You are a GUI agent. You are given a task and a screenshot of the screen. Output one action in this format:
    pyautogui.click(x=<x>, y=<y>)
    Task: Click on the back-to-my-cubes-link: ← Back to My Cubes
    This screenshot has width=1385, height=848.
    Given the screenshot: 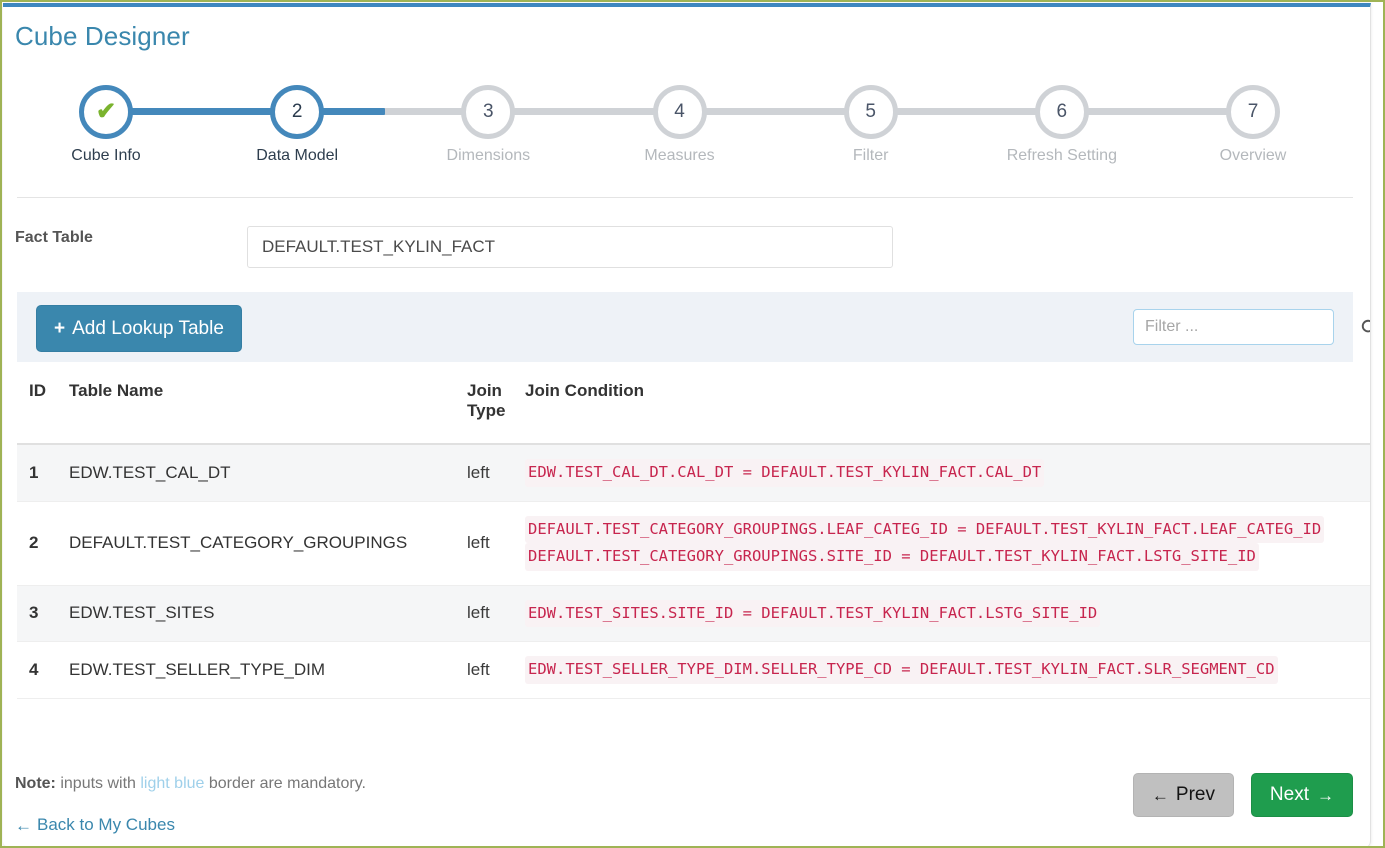 What is the action you would take?
    pyautogui.click(x=95, y=825)
    